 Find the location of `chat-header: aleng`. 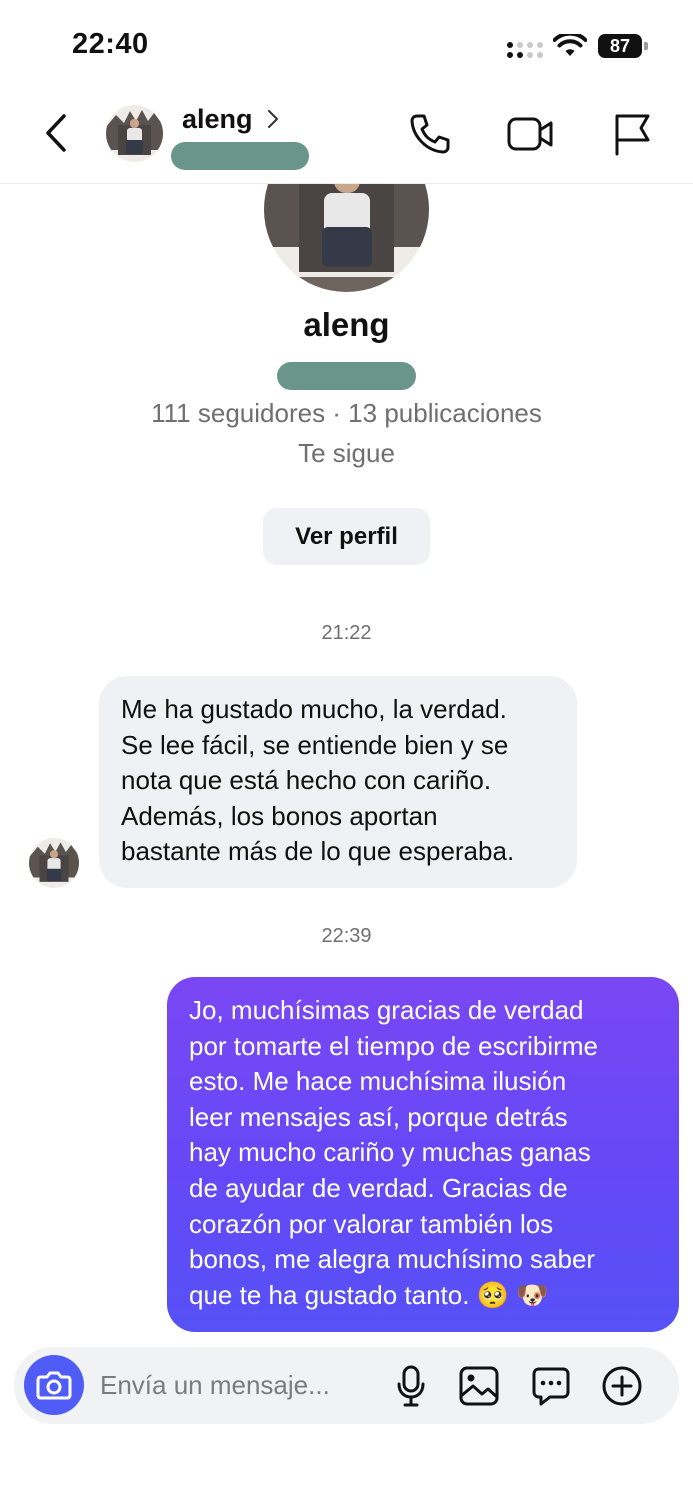

chat-header: aleng is located at coordinates (346, 137).